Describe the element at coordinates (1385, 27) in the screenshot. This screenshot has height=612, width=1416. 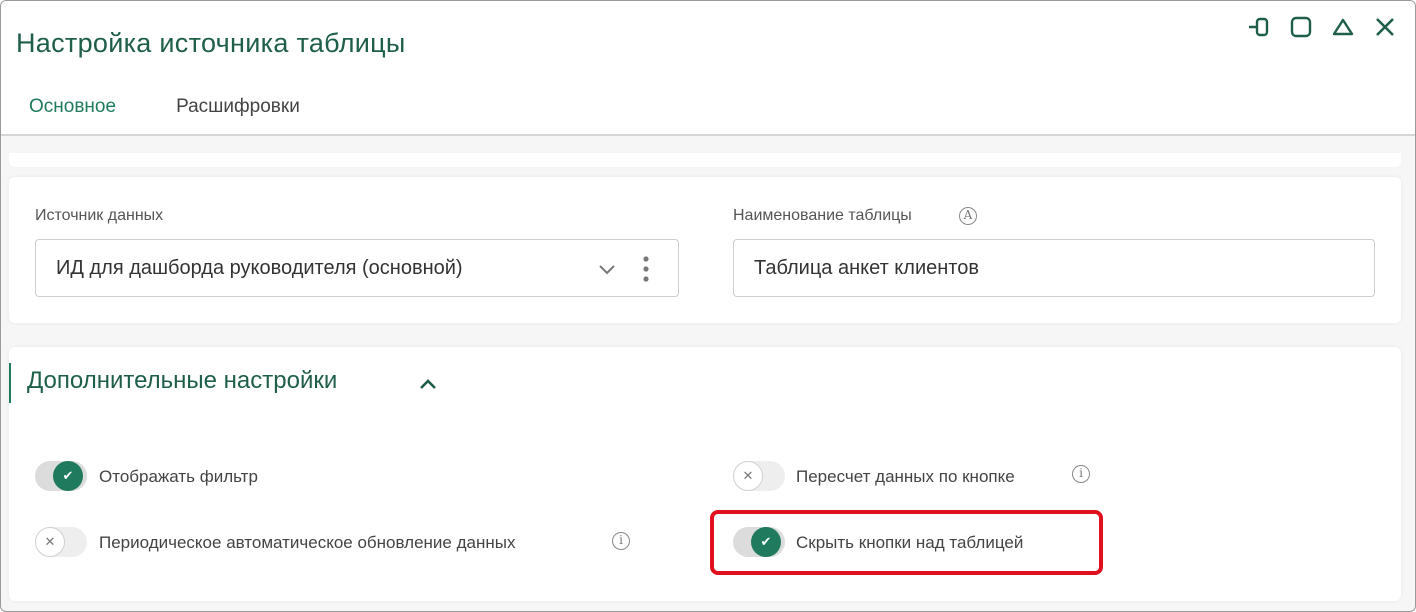
I see `close-icon` at that location.